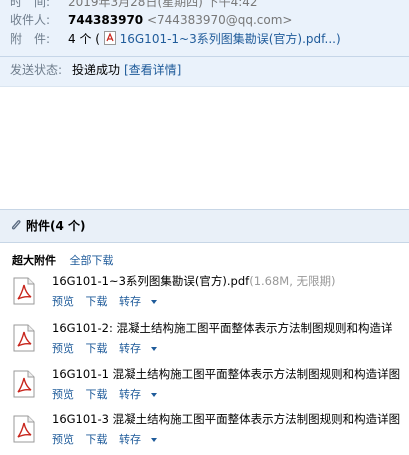 Image resolution: width=409 pixels, height=455 pixels. I want to click on attachment-label: 附 件:, so click(30, 39).